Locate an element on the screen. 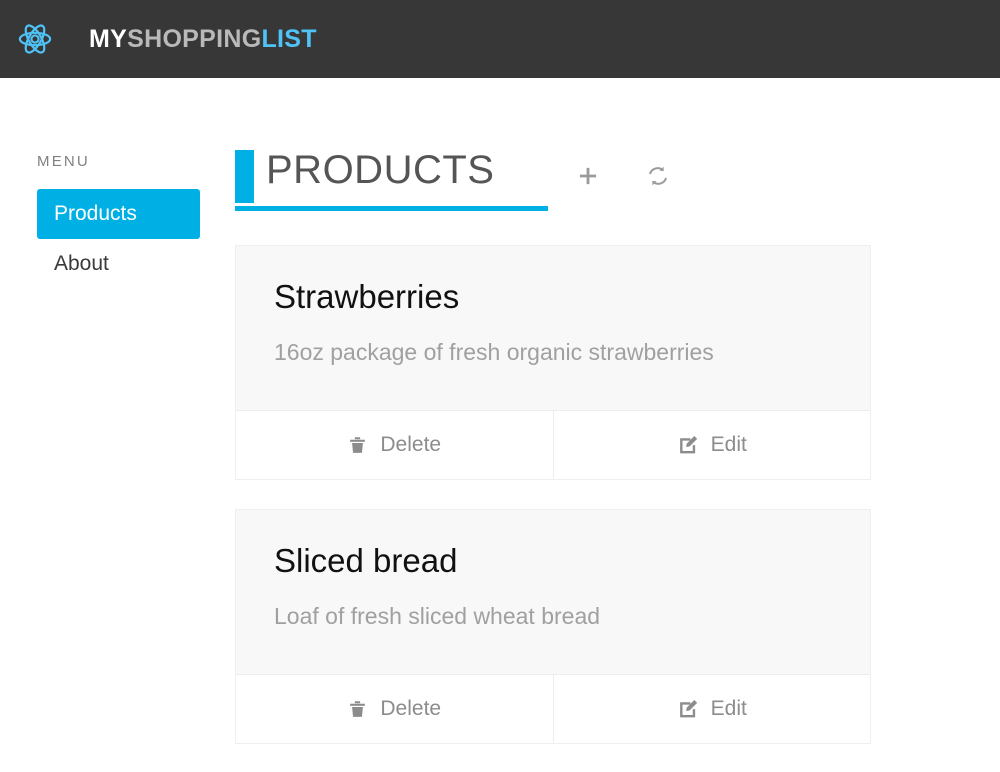 This screenshot has width=1000, height=772. sidebar-menu-list: Products About is located at coordinates (127, 239).